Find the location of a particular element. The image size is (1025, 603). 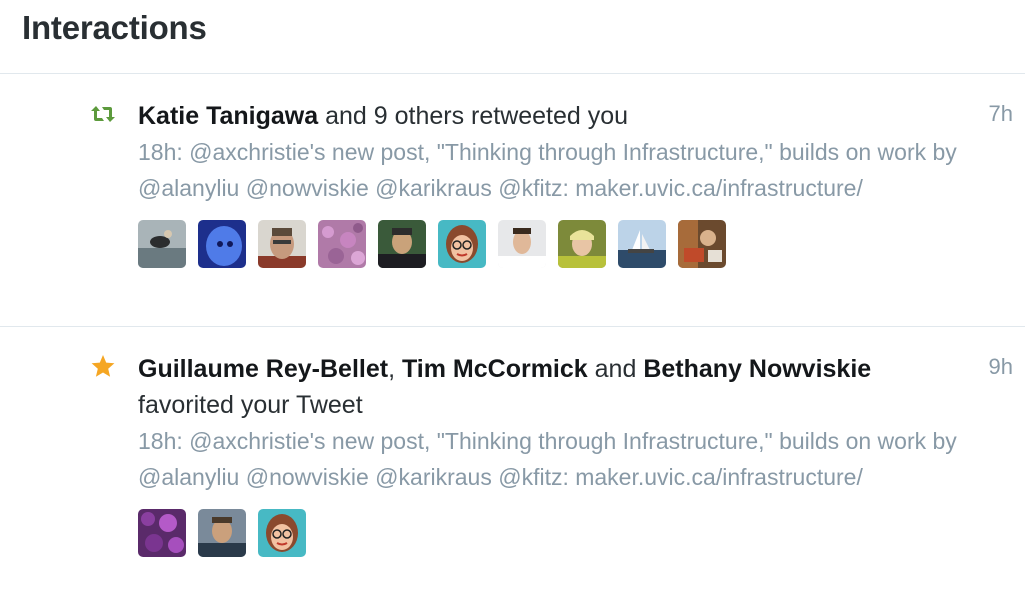

retweet-icon is located at coordinates (103, 114).